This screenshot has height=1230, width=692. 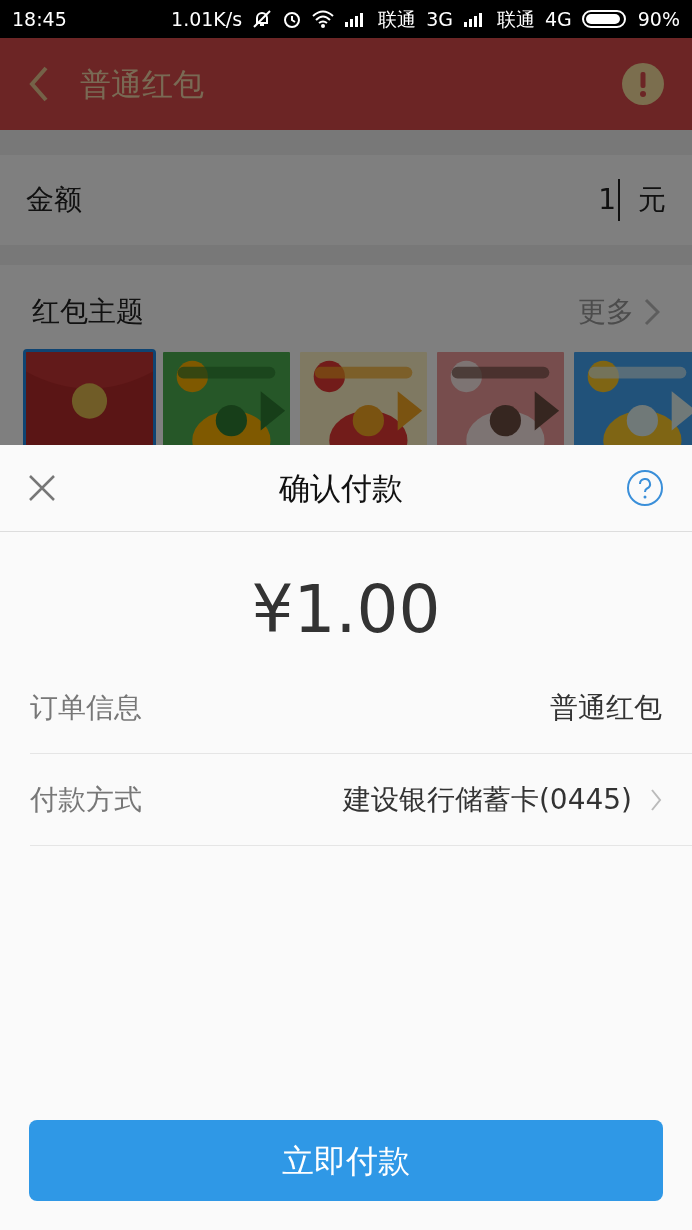 What do you see at coordinates (645, 488) in the screenshot?
I see `help-icon` at bounding box center [645, 488].